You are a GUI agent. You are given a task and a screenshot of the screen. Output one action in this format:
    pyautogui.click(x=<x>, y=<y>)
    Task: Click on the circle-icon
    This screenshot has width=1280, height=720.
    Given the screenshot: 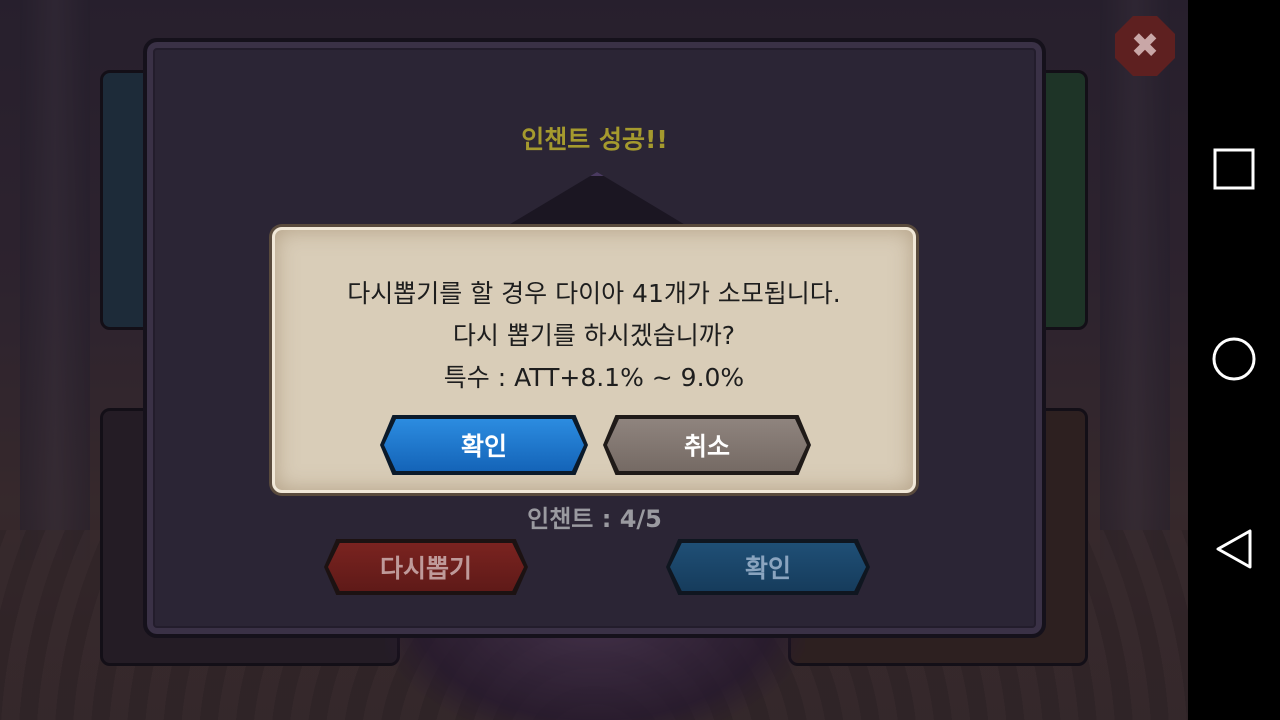 What is the action you would take?
    pyautogui.click(x=1234, y=359)
    